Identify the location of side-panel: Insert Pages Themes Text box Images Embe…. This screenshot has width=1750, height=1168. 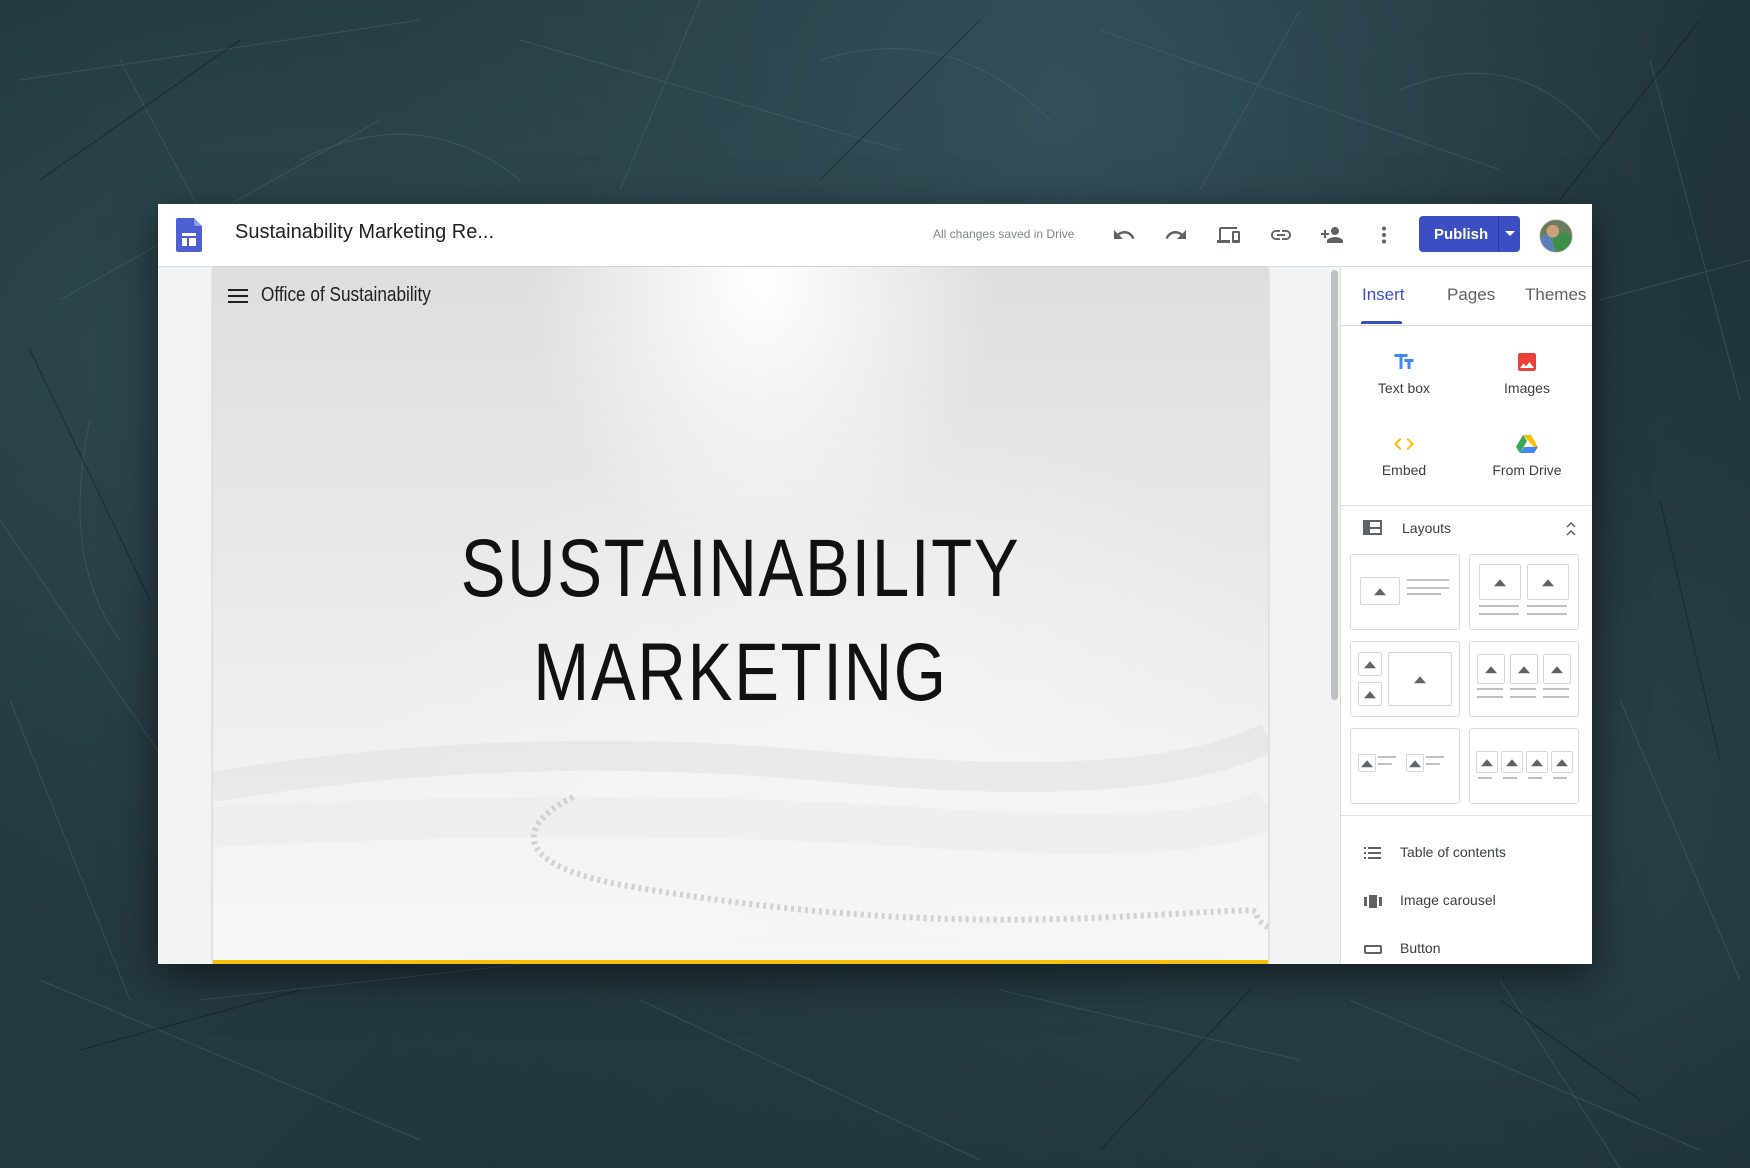
(1466, 615).